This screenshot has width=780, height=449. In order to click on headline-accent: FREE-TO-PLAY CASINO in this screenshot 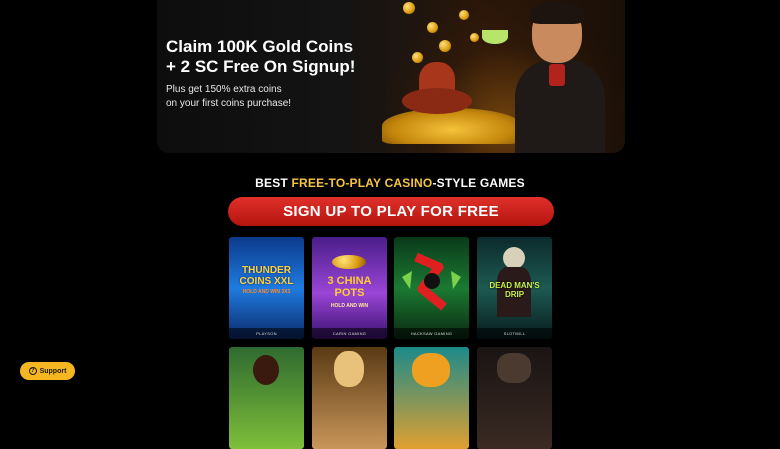, I will do `click(362, 183)`.